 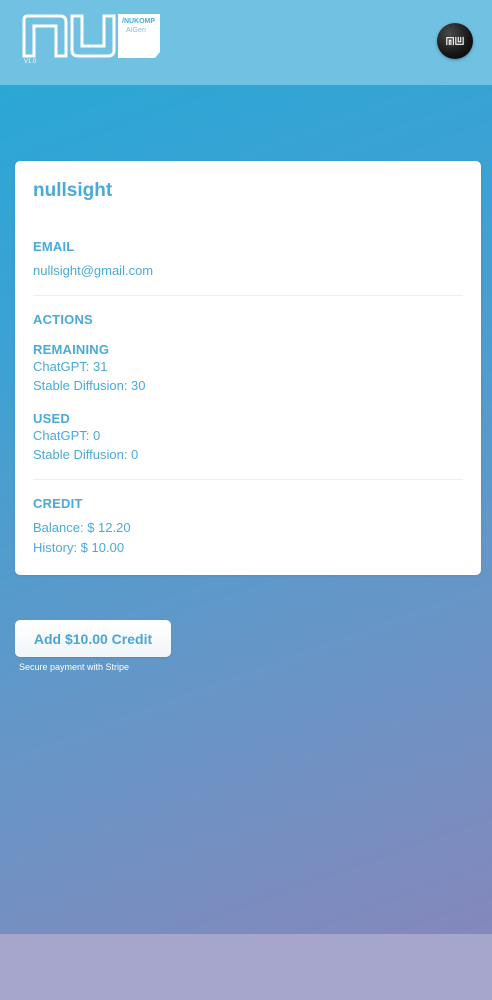 What do you see at coordinates (51, 418) in the screenshot?
I see `used-heading: USED` at bounding box center [51, 418].